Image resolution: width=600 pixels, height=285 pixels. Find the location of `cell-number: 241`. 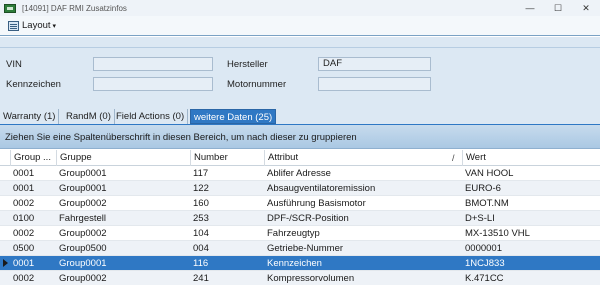

cell-number: 241 is located at coordinates (201, 278).